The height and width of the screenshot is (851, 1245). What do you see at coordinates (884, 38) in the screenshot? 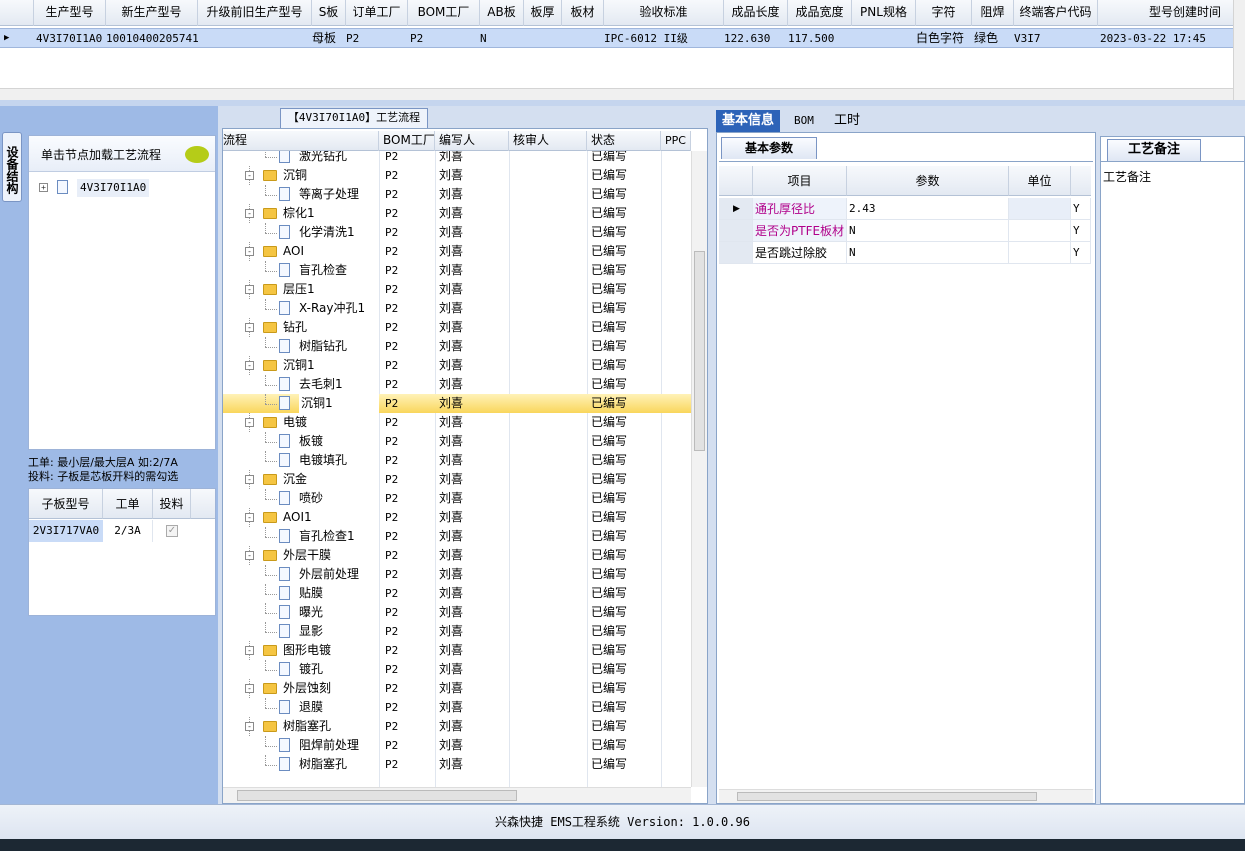
I see `cell-pnl` at bounding box center [884, 38].